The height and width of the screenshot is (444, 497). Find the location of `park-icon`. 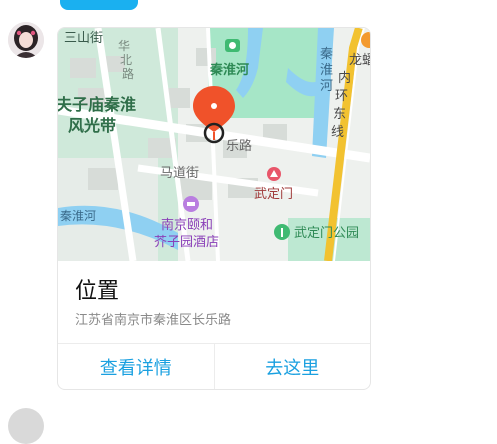

park-icon is located at coordinates (232, 45).